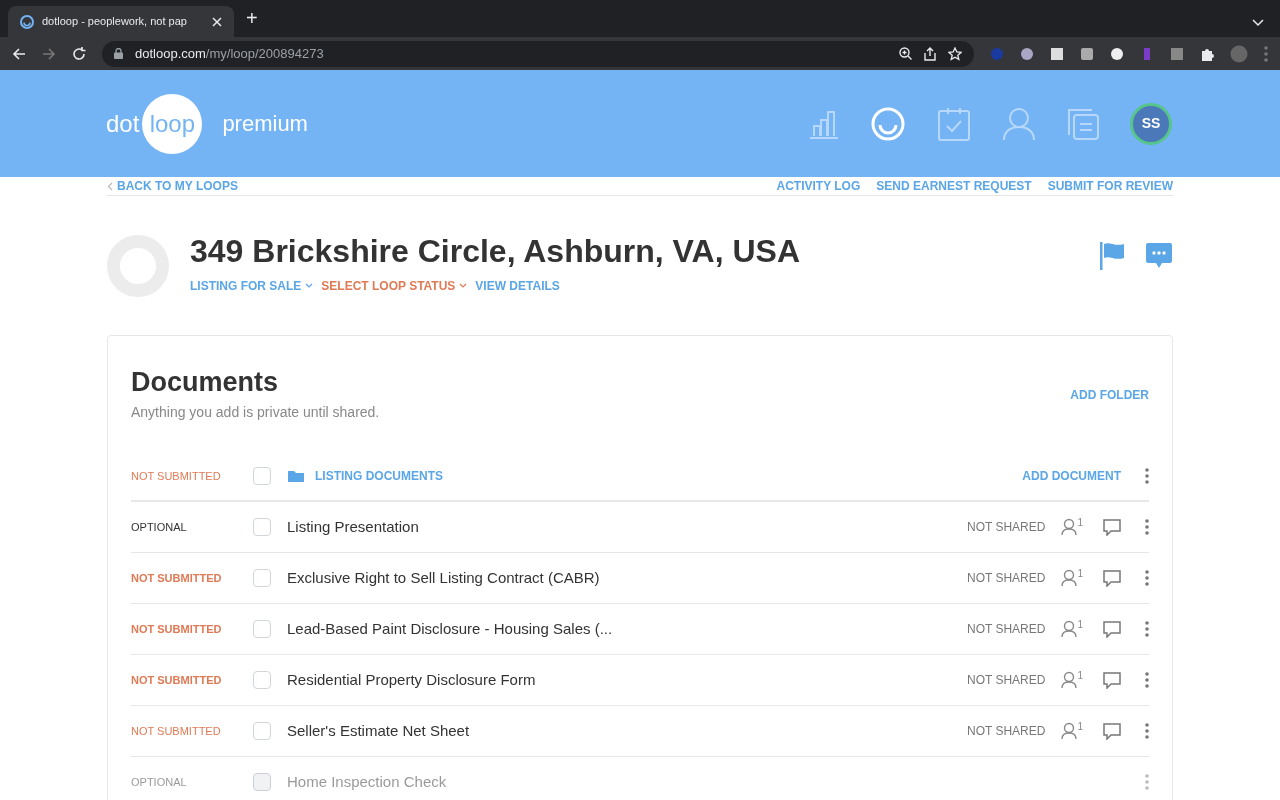 Image resolution: width=1280 pixels, height=800 pixels. I want to click on lock-icon, so click(118, 53).